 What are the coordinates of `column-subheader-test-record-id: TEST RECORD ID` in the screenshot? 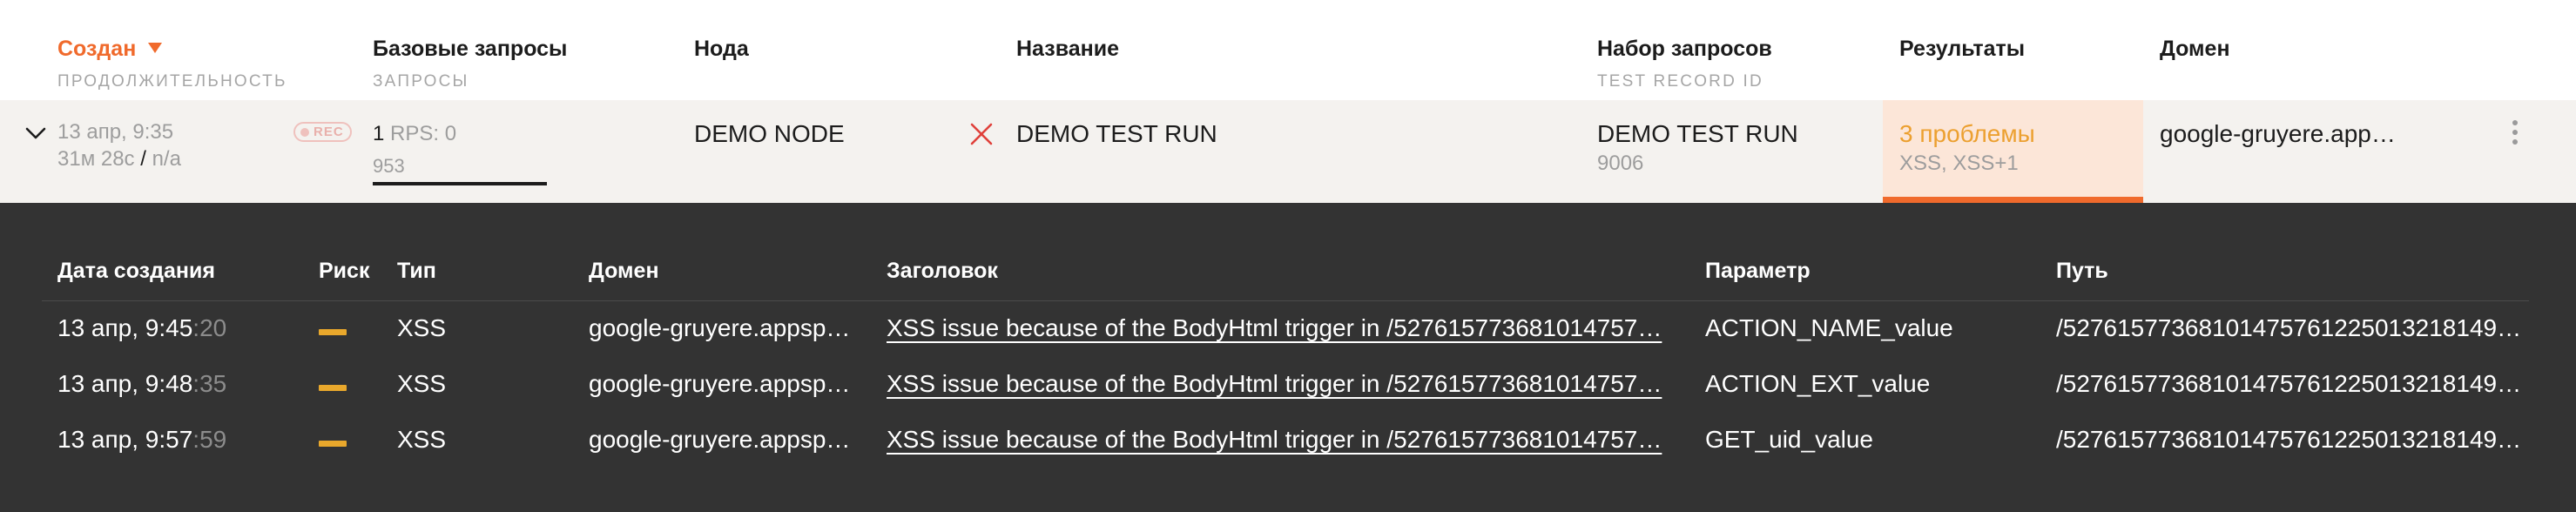 It's located at (1680, 81).